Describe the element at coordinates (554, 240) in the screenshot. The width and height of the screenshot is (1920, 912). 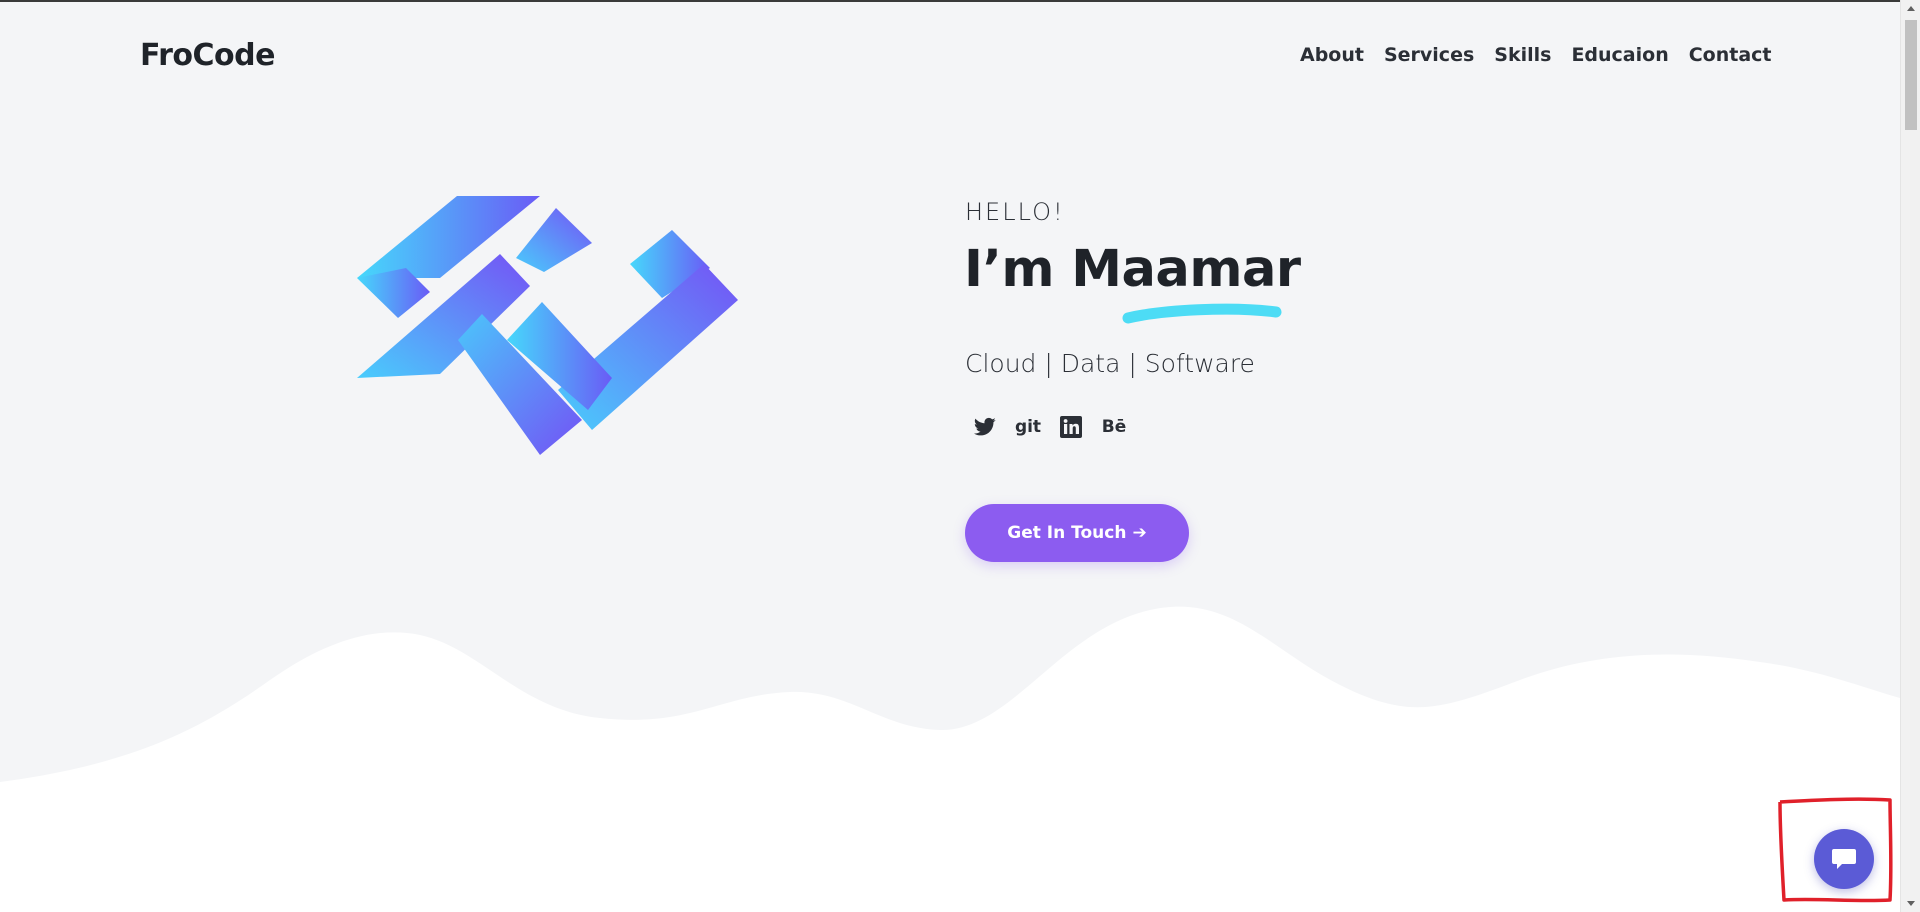
I see `logo-shape-small-right` at that location.